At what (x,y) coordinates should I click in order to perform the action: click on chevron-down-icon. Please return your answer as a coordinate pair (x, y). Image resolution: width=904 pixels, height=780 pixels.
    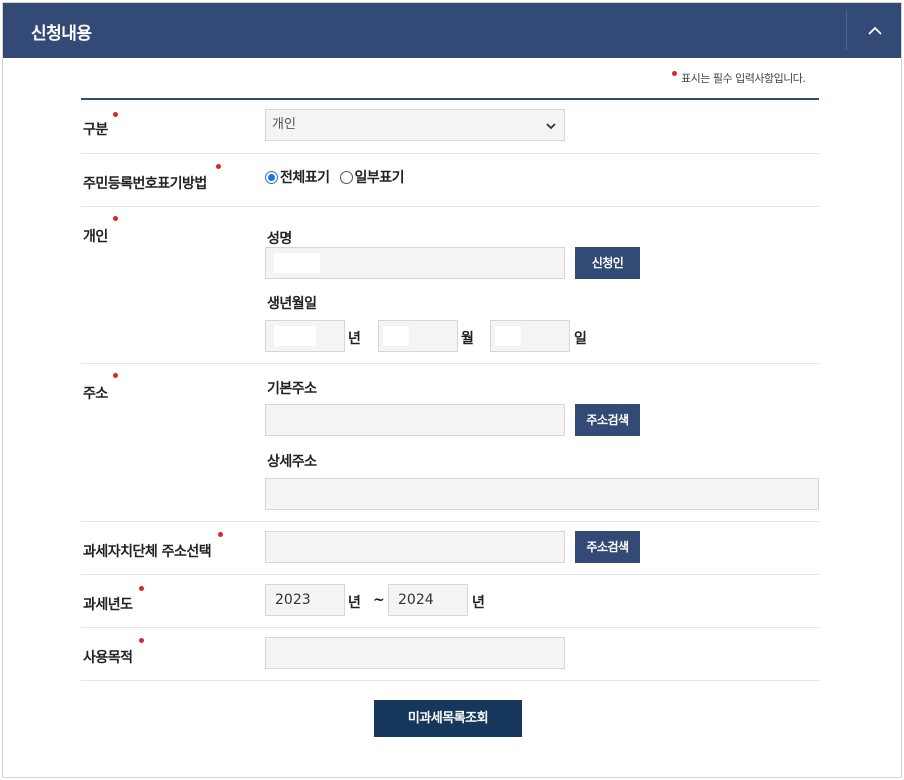
    Looking at the image, I should click on (551, 126).